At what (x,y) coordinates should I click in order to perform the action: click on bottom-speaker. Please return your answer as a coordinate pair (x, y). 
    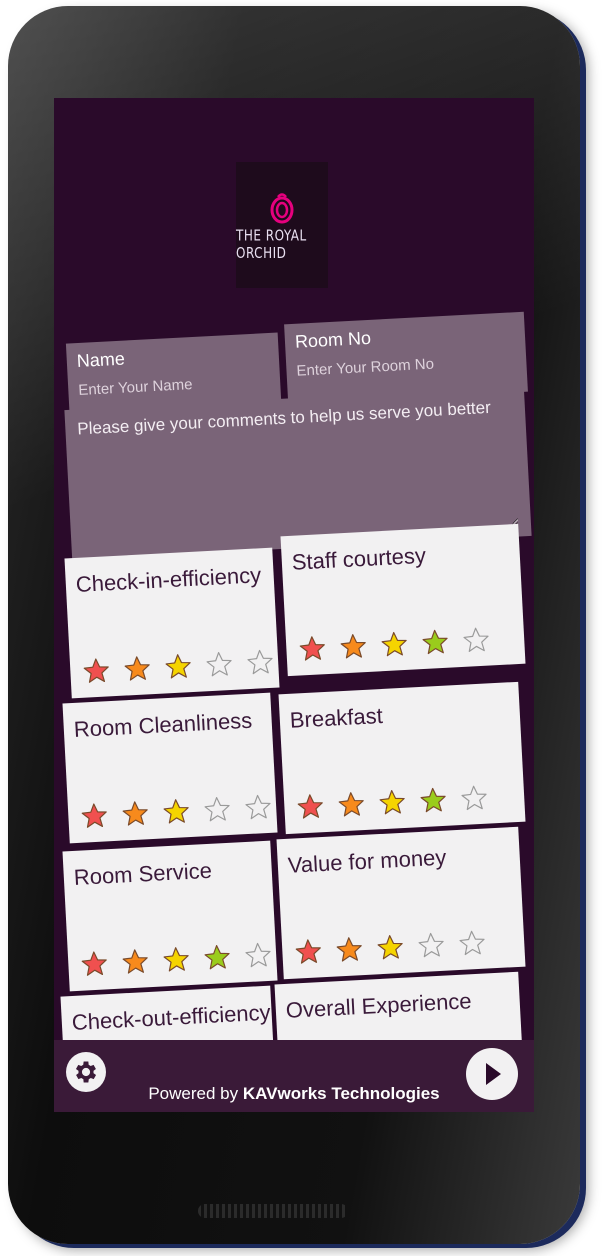
    Looking at the image, I should click on (273, 1211).